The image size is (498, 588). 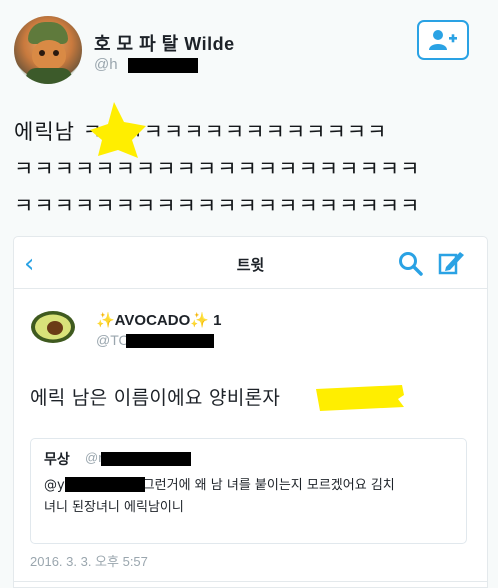 What do you see at coordinates (106, 64) in the screenshot?
I see `user-handle: @h` at bounding box center [106, 64].